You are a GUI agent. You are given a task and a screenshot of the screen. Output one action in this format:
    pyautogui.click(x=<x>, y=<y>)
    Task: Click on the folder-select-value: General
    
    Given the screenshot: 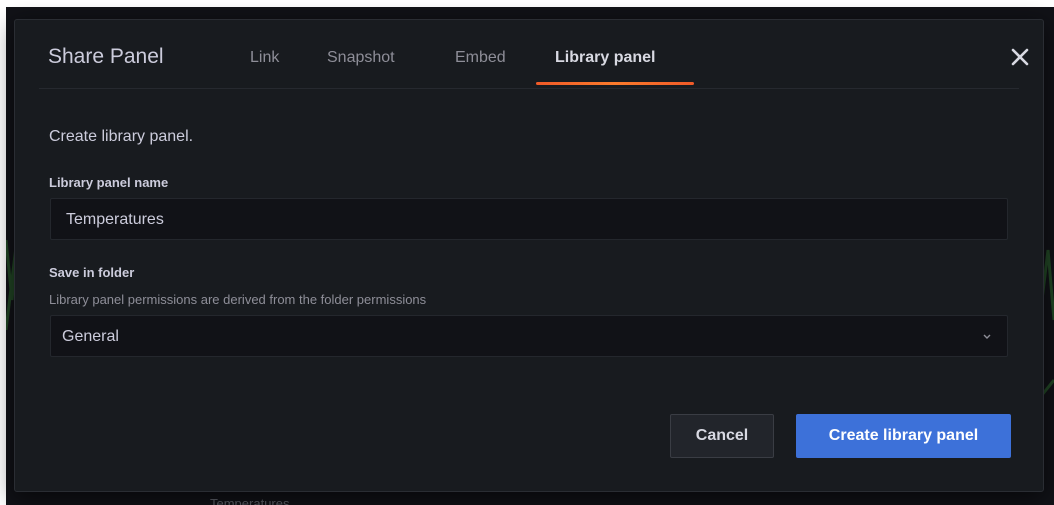 What is the action you would take?
    pyautogui.click(x=90, y=336)
    